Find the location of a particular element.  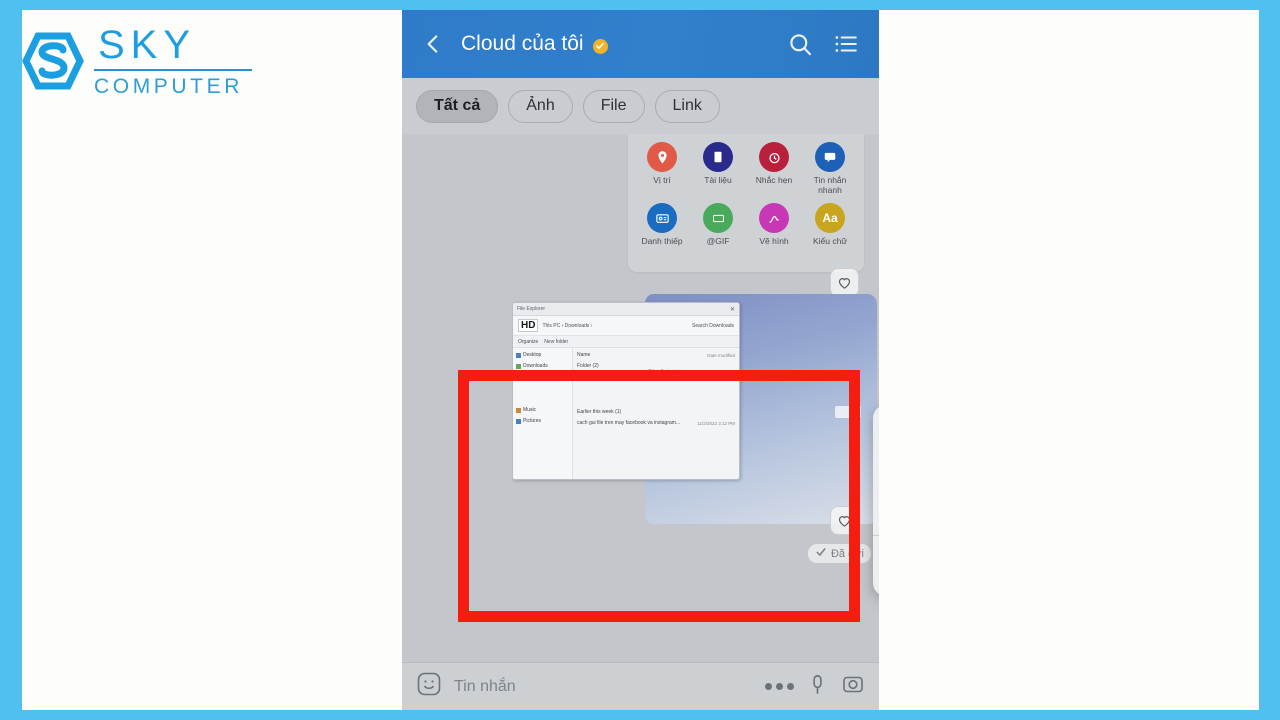

attachment-item-reminder: Nhắc hẹn is located at coordinates (774, 168).